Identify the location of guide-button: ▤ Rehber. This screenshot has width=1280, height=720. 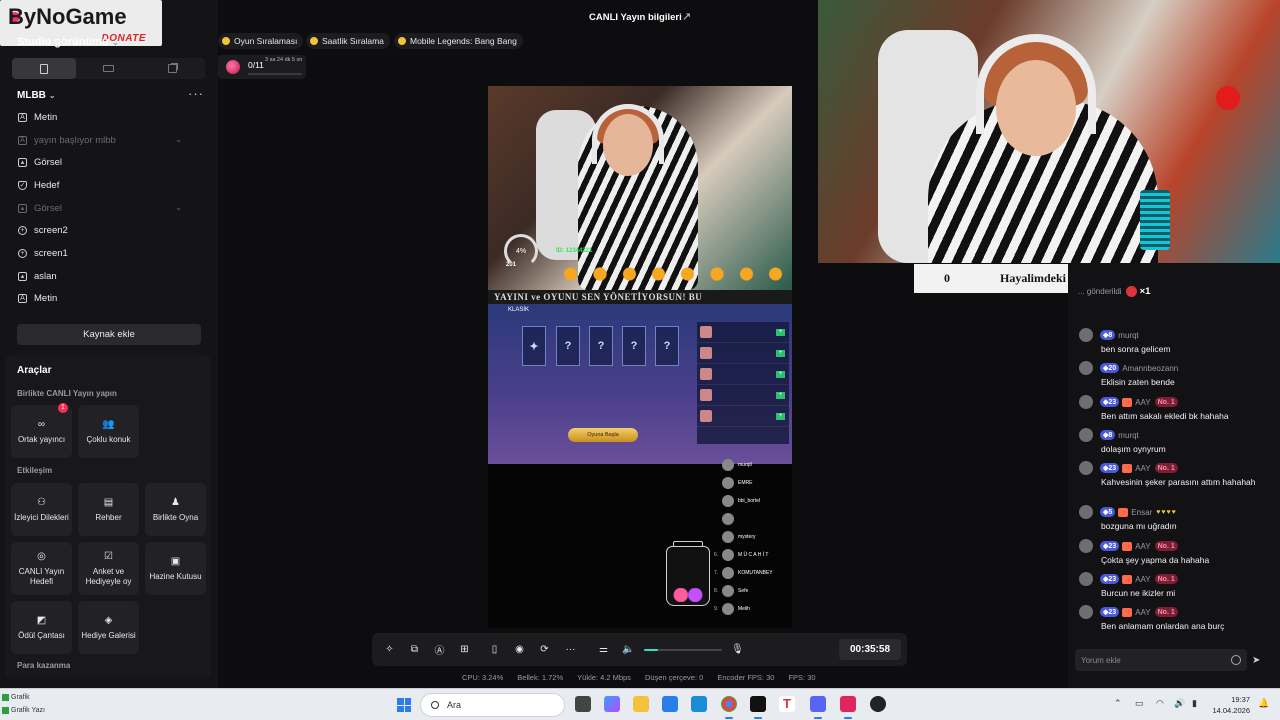
(108, 509).